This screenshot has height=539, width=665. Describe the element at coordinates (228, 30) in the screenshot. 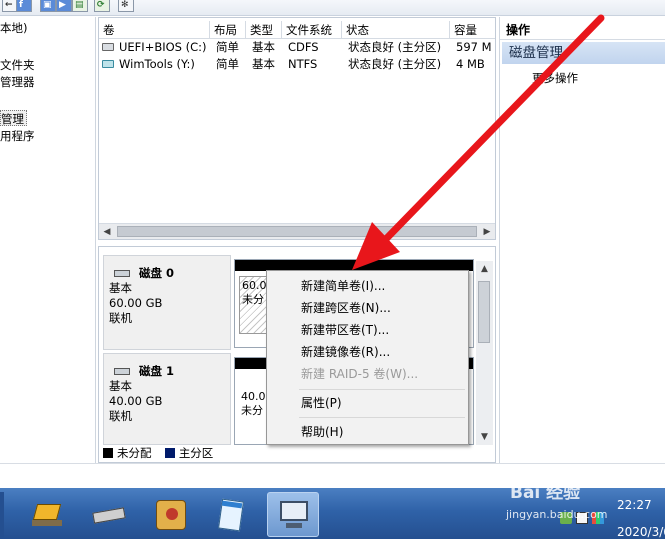

I see `column-header-layout: 布局` at that location.